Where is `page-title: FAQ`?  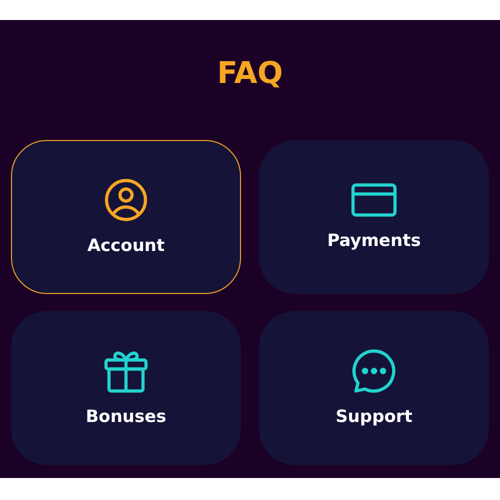 page-title: FAQ is located at coordinates (250, 74).